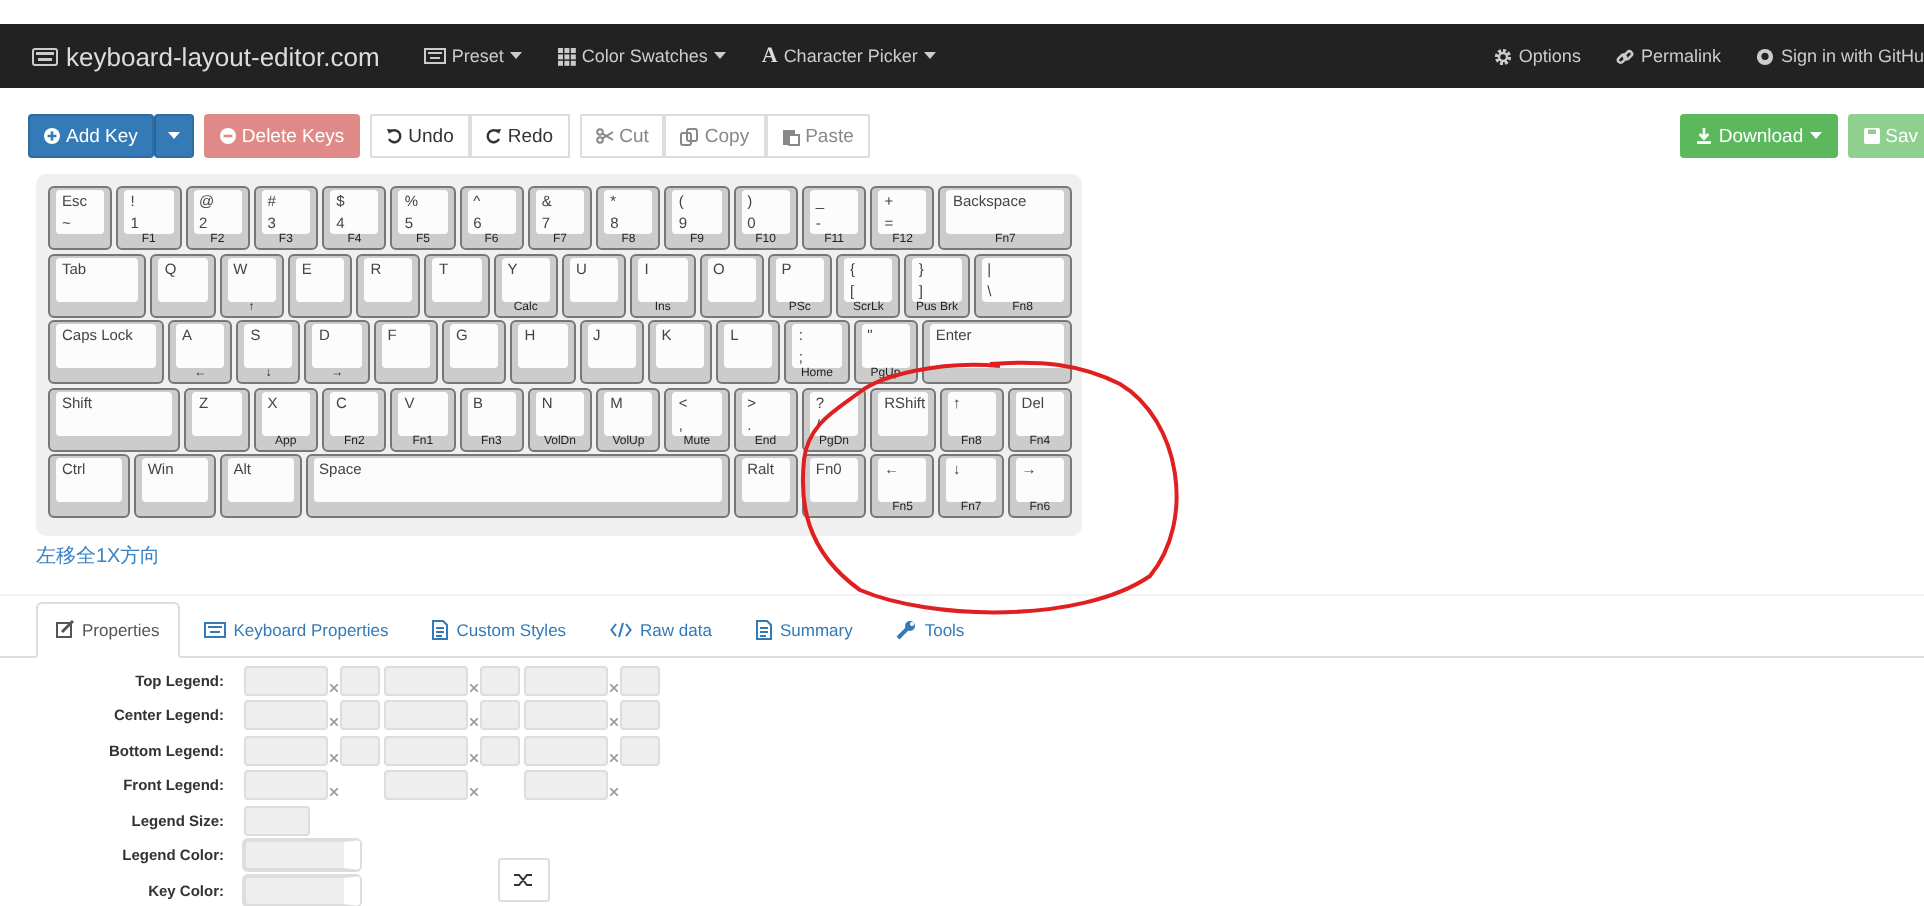 This screenshot has width=1924, height=906. What do you see at coordinates (790, 136) in the screenshot?
I see `clipboard-icon` at bounding box center [790, 136].